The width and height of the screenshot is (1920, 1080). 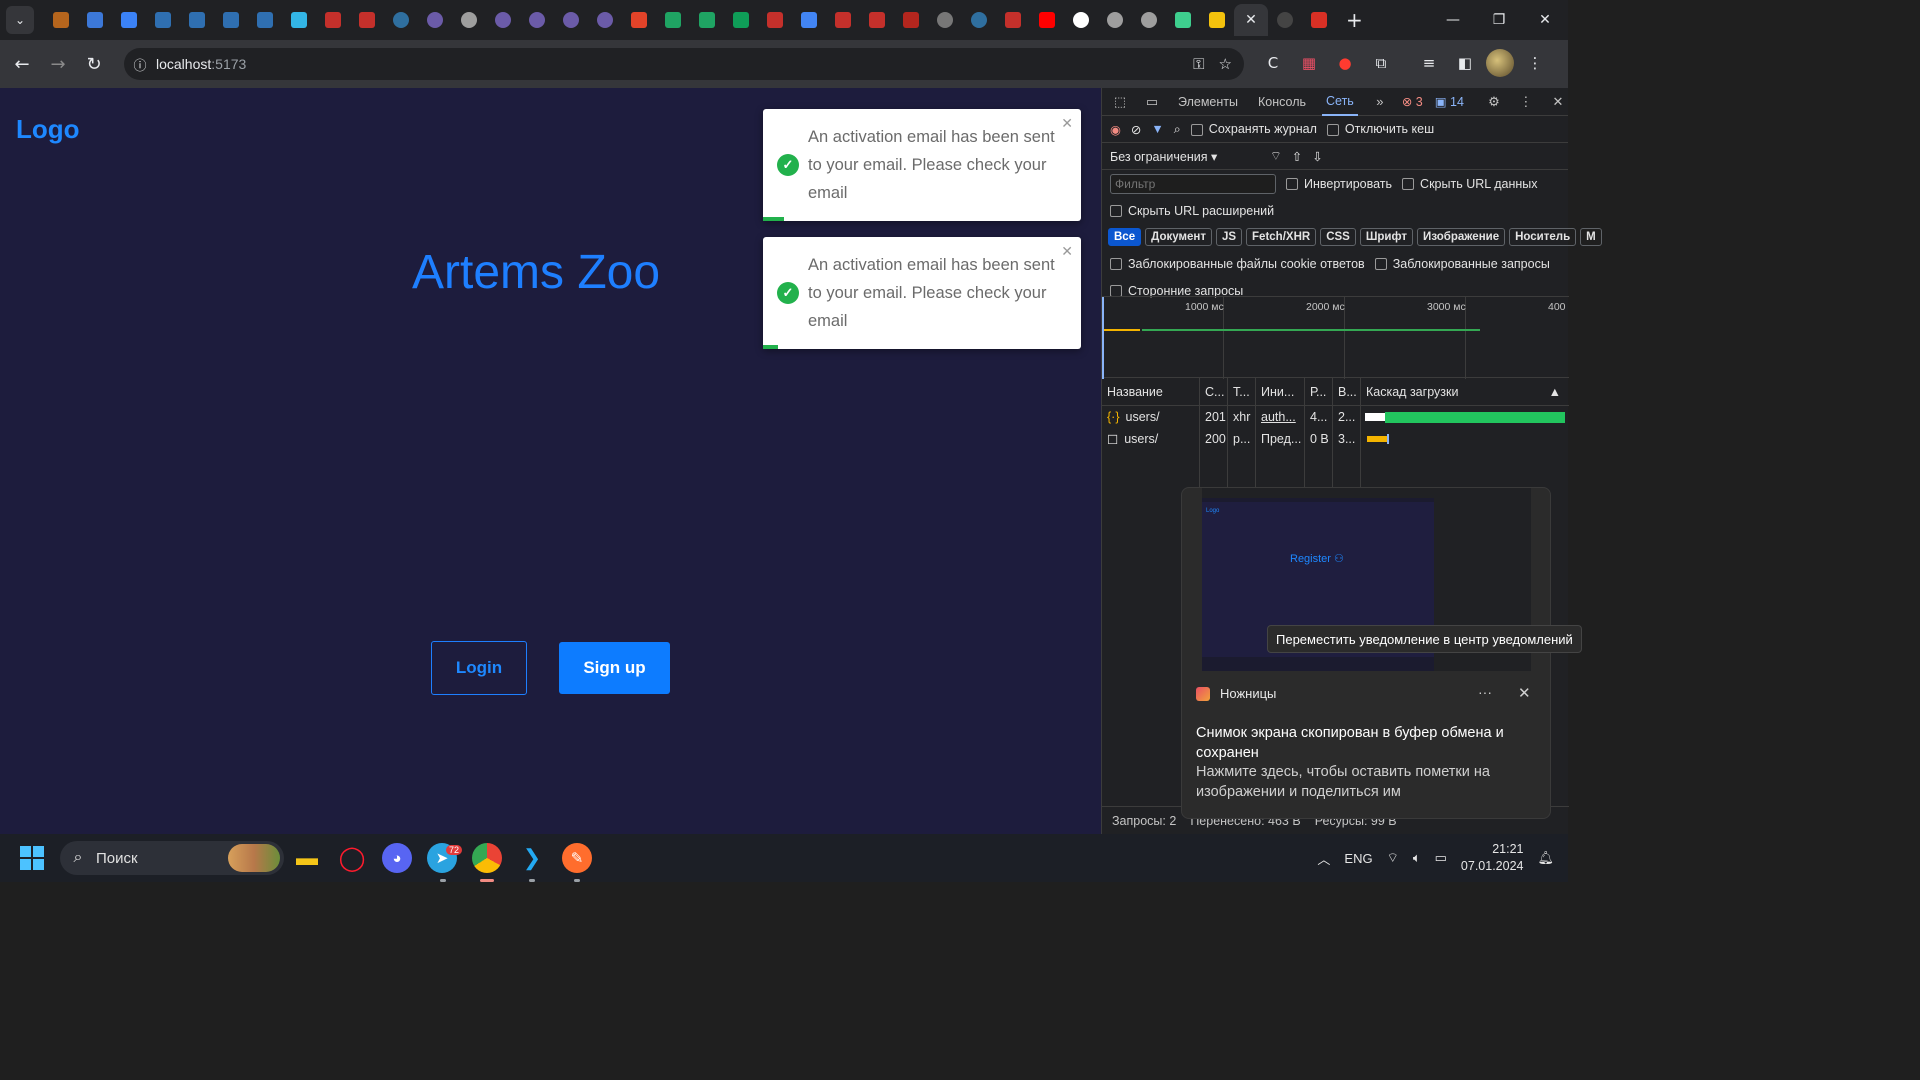 What do you see at coordinates (1273, 63) in the screenshot?
I see `extension-icon: C` at bounding box center [1273, 63].